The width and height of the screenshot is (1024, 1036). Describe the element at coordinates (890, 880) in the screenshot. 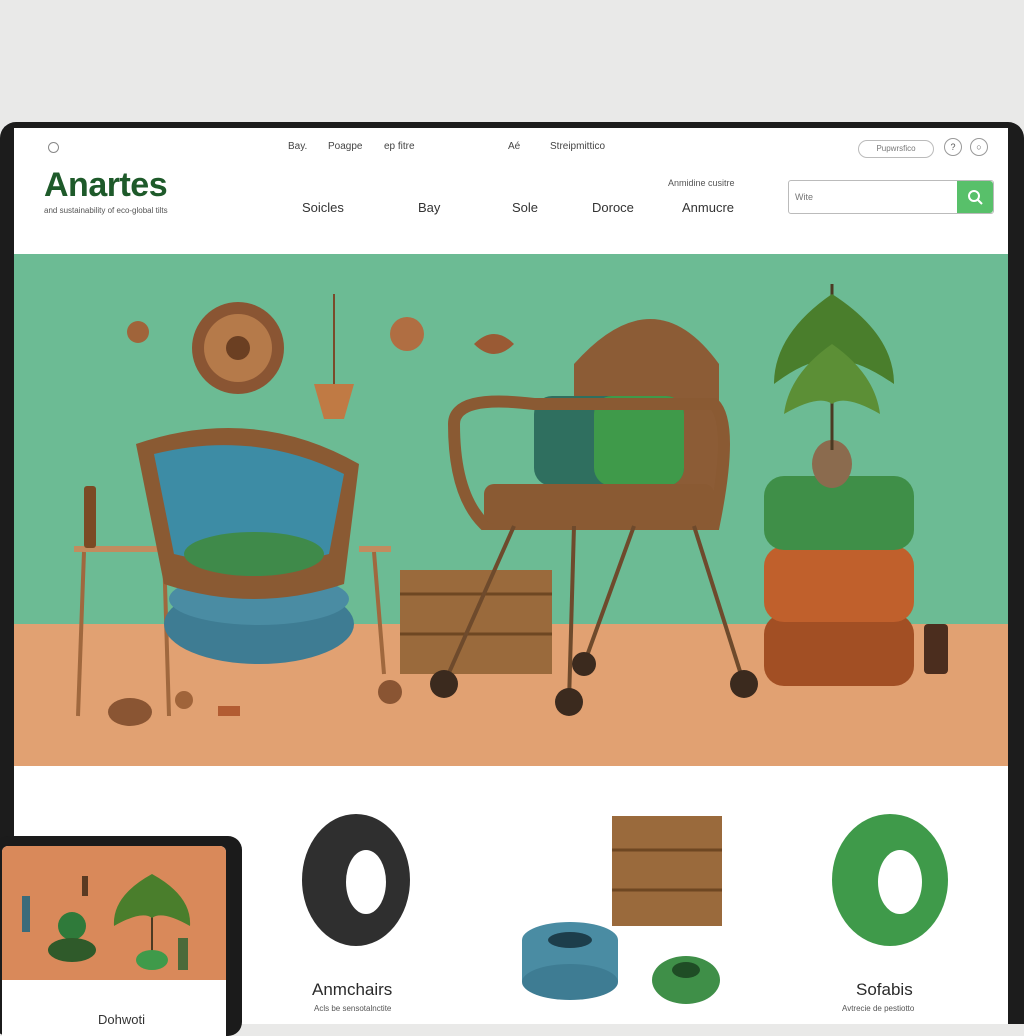

I see `green-tire-image` at that location.